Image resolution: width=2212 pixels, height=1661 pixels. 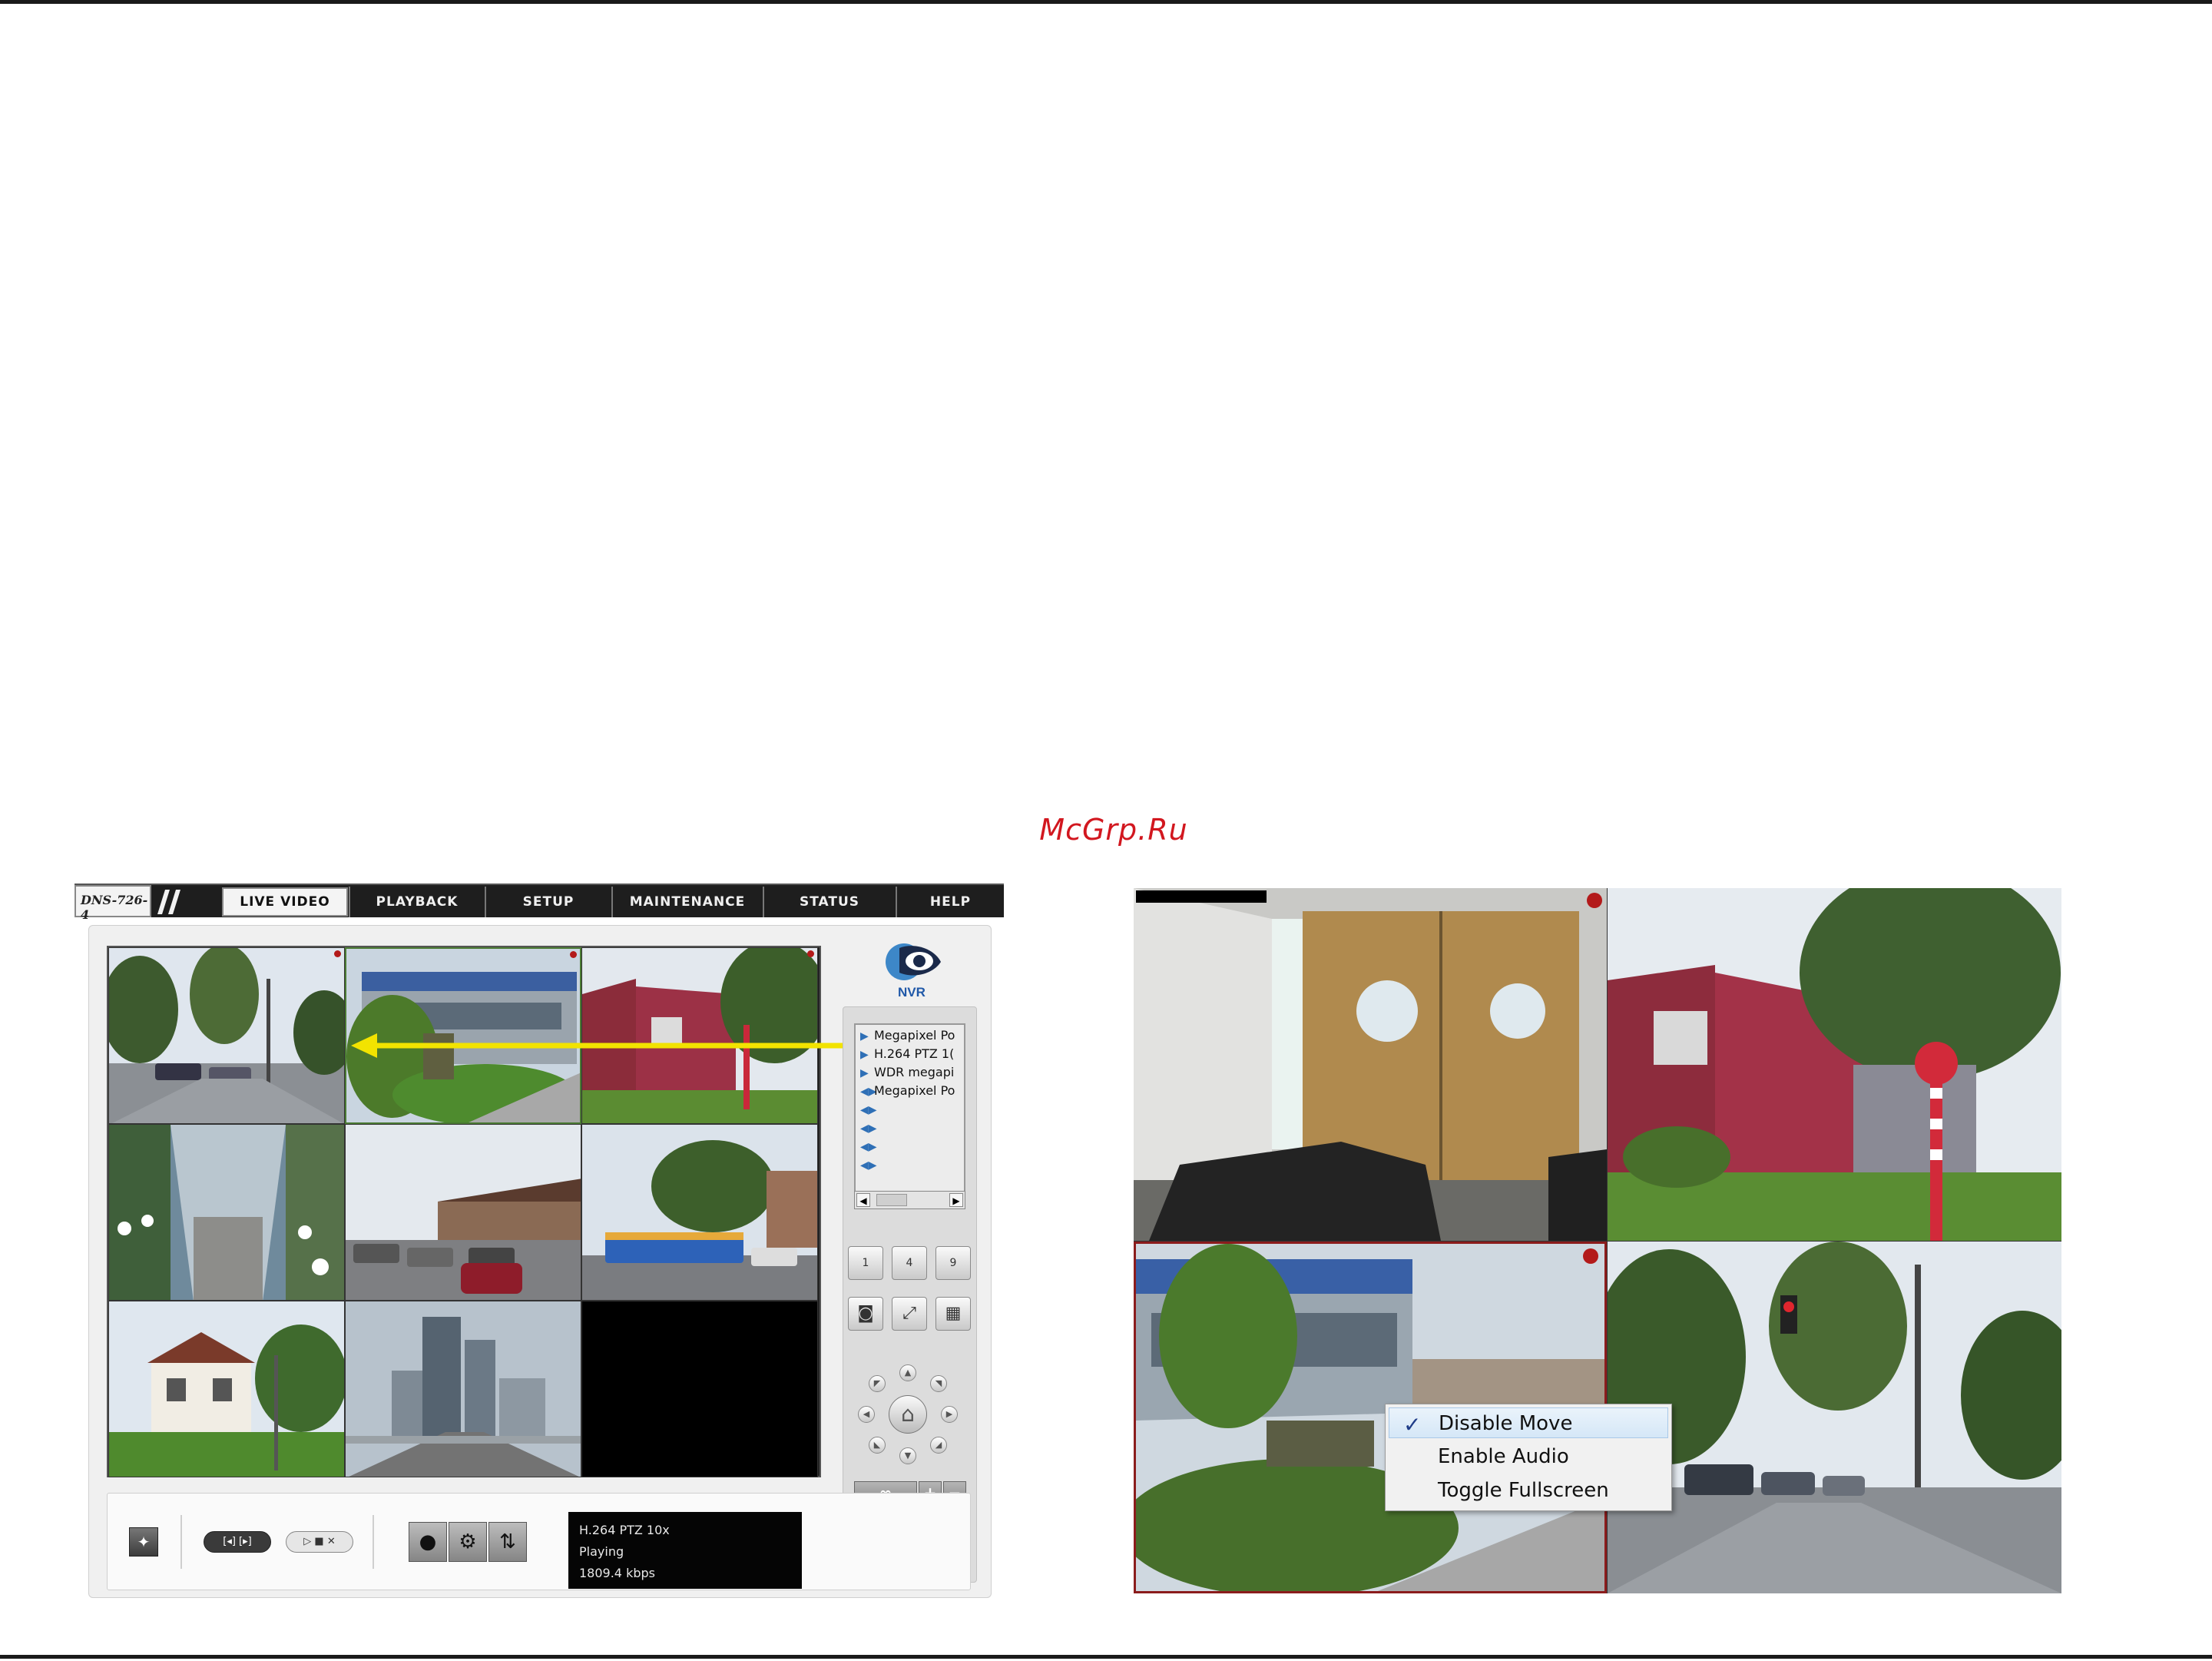 I want to click on camera-feed-parking, so click(x=464, y=1212).